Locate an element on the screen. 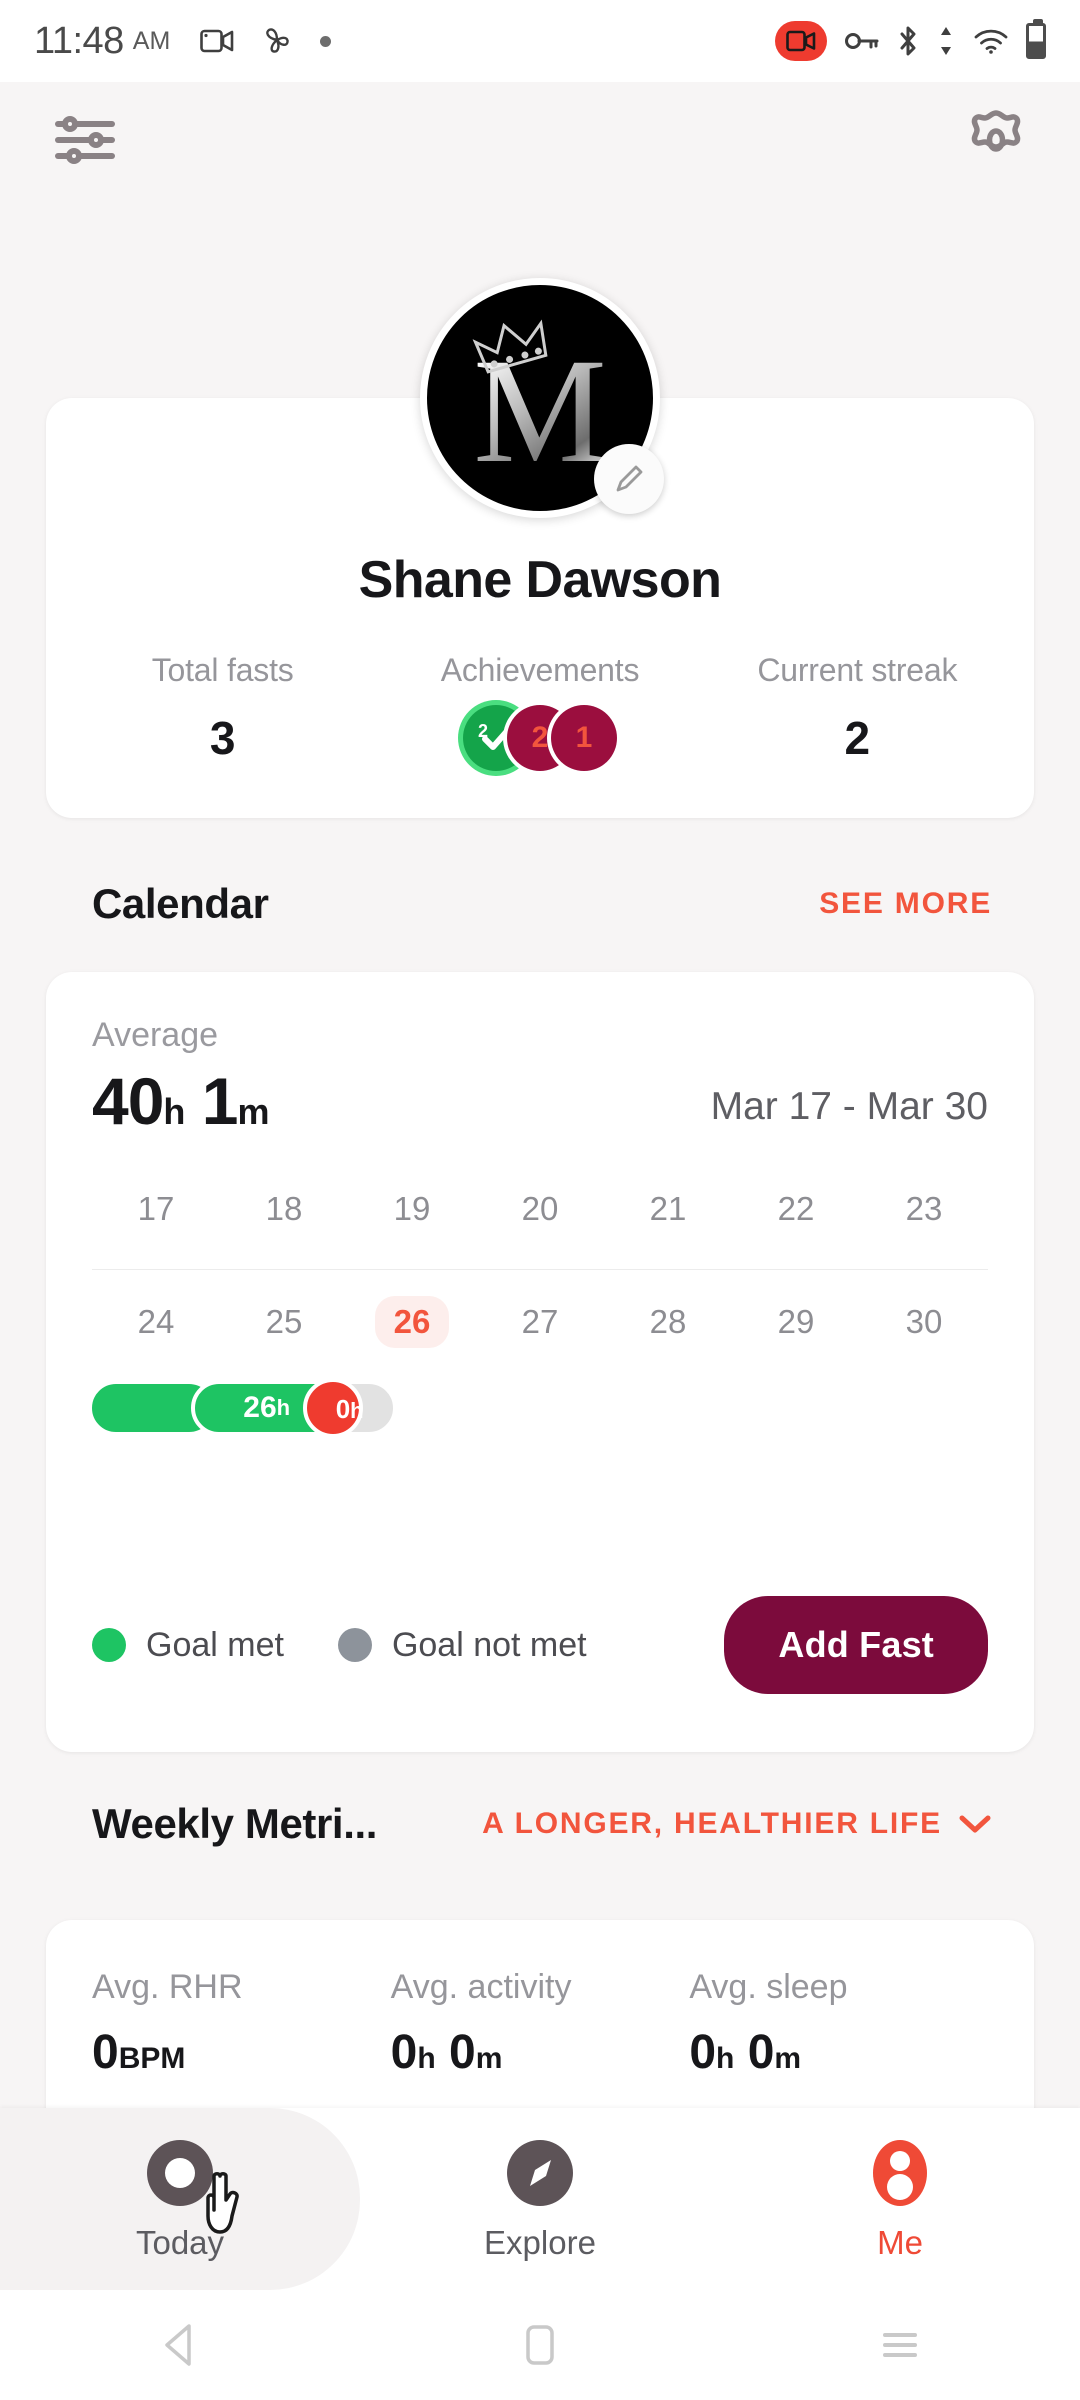 This screenshot has width=1080, height=2400. average-hours-unit: h is located at coordinates (174, 1111).